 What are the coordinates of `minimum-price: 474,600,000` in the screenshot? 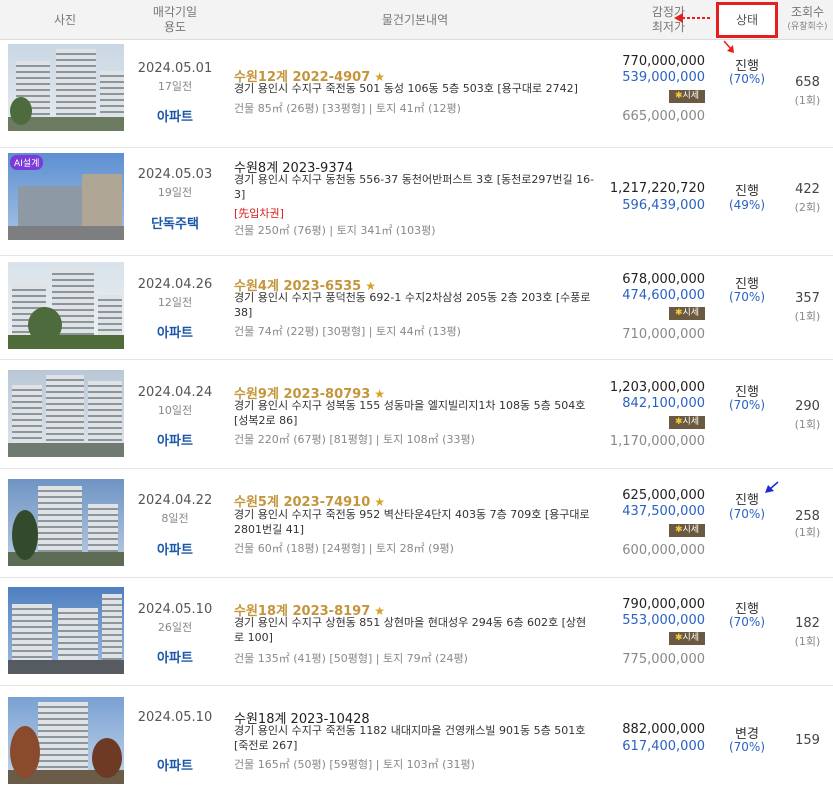 It's located at (663, 295).